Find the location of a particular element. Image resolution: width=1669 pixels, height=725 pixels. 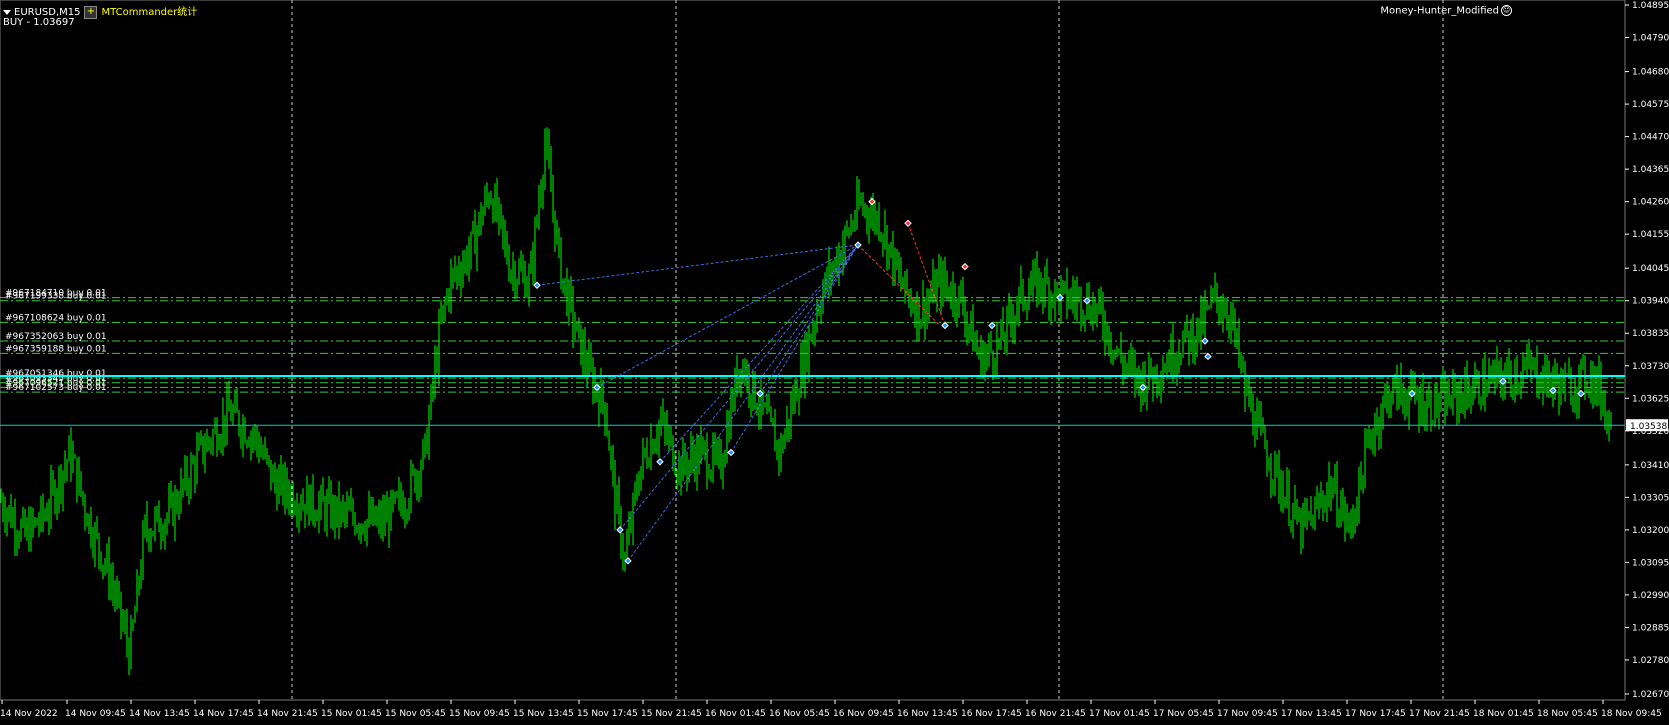

price-tick-label: 1.03410 is located at coordinates (1650, 466).